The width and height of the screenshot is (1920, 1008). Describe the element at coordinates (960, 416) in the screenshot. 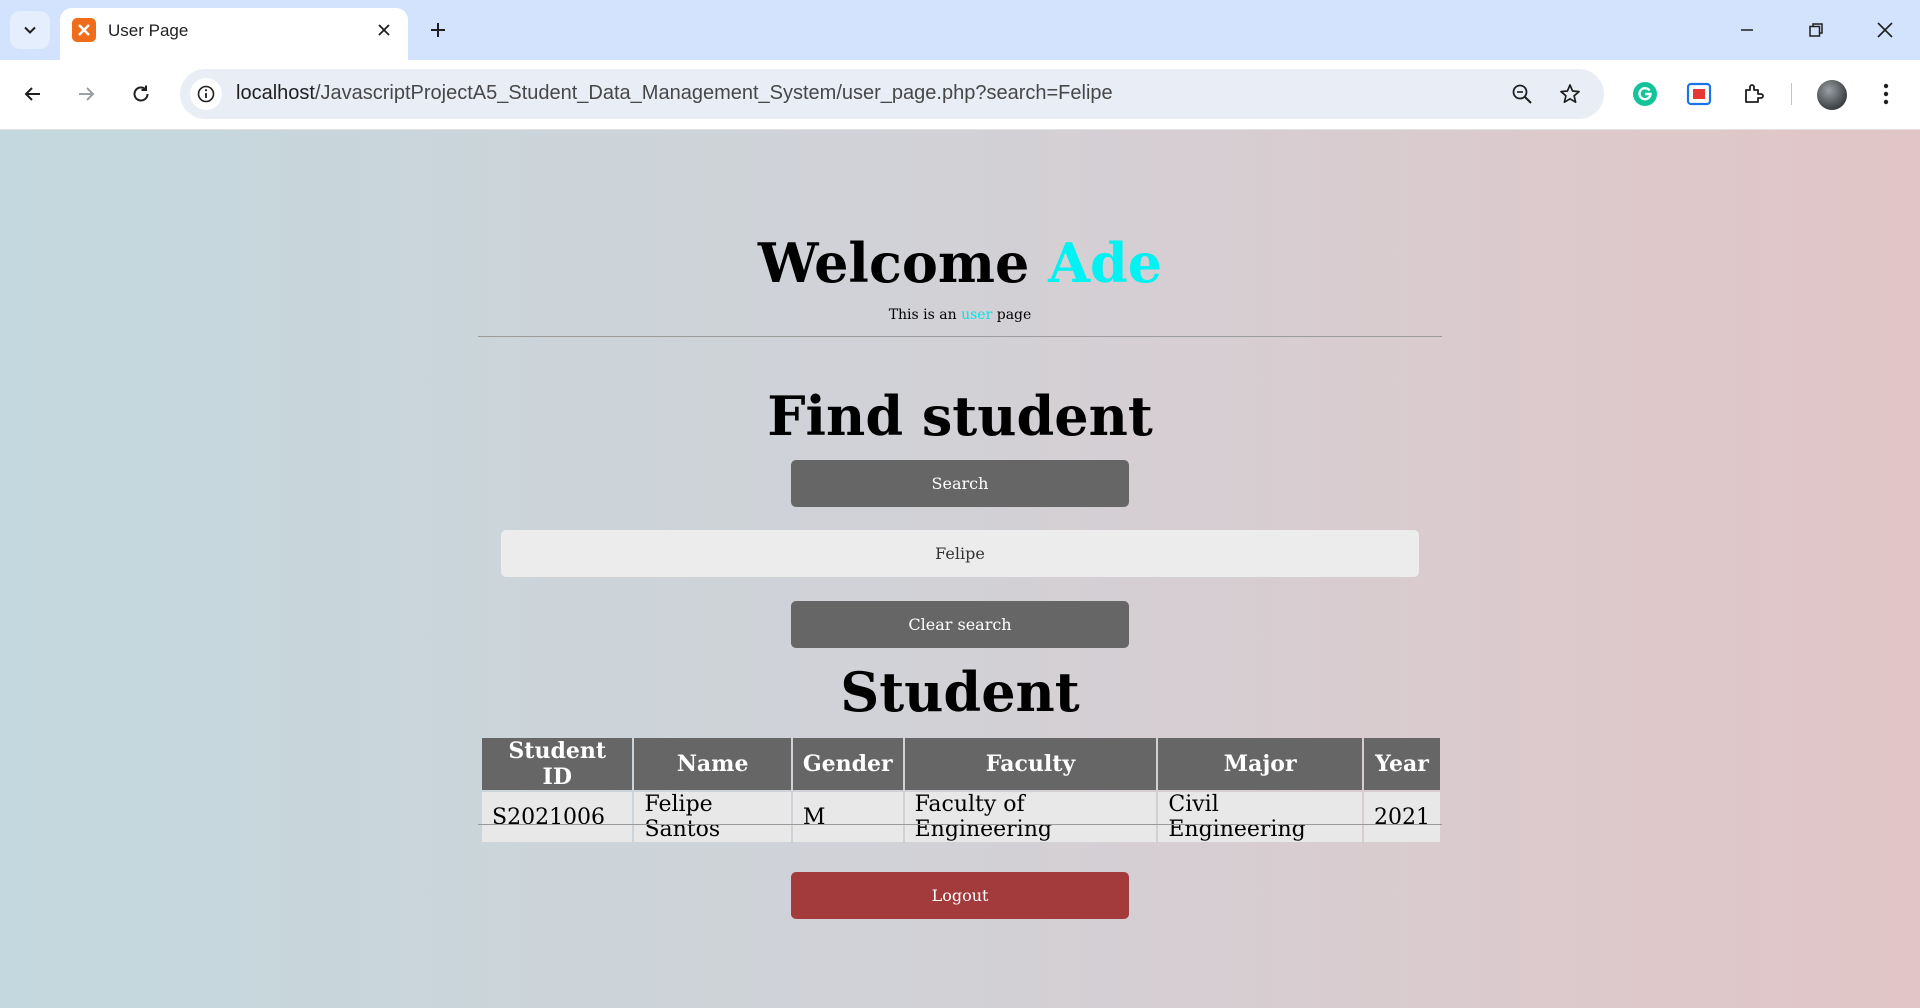

I see `find-student-heading: Find student` at that location.